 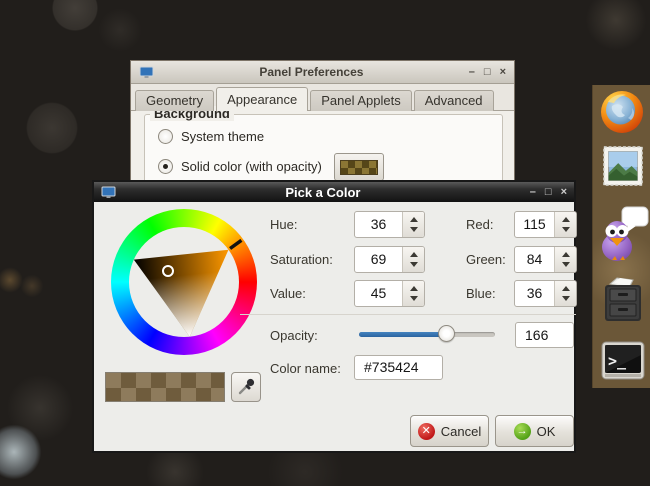 What do you see at coordinates (480, 224) in the screenshot?
I see `red-label: Red:` at bounding box center [480, 224].